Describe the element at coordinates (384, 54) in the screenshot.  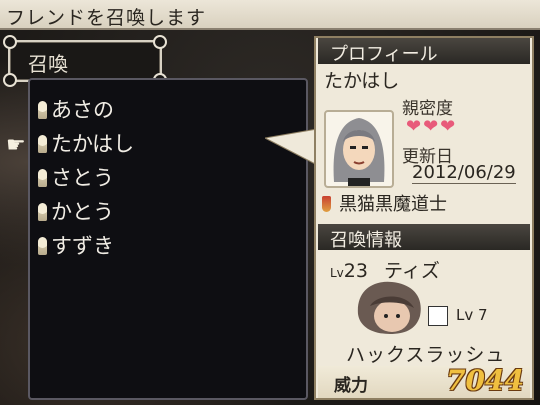
I see `profile-header-label: プロフィール` at that location.